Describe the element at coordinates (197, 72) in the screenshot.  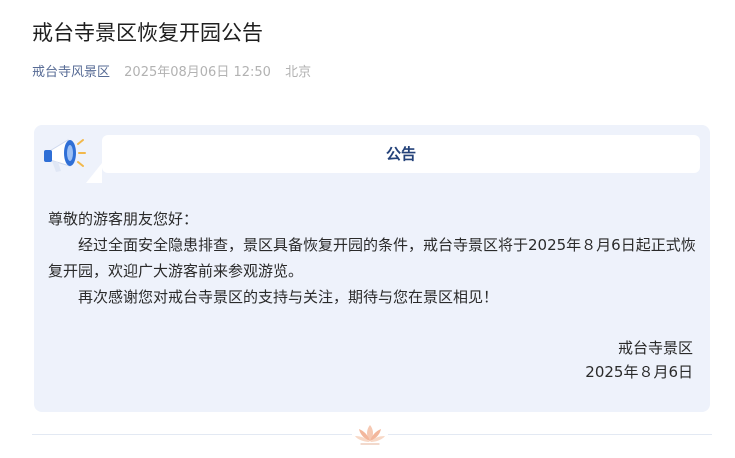
I see `publish-datetime: 2025年08月06日 12:50` at that location.